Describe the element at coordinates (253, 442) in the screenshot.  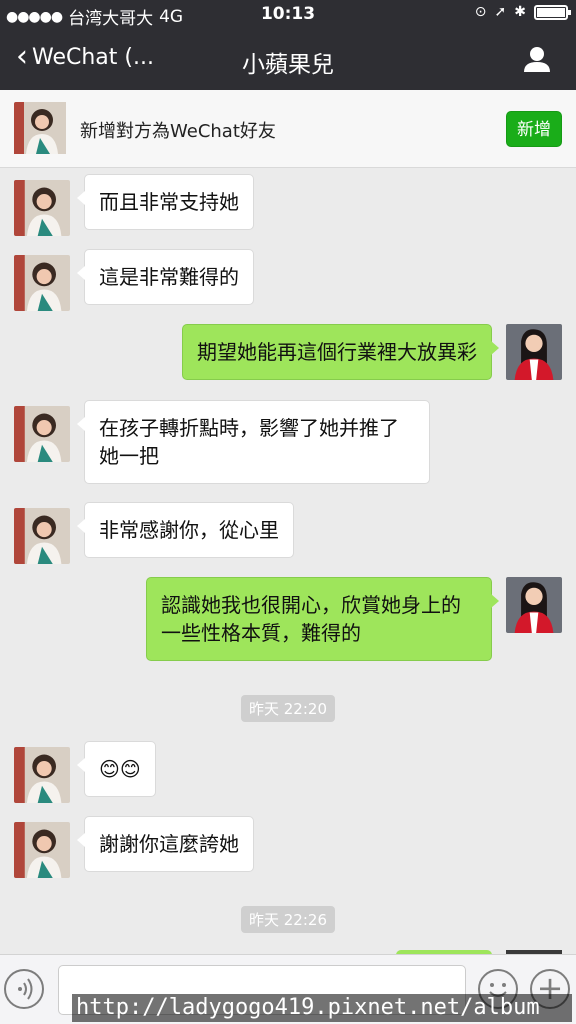
I see `message-bubble: 在孩子轉折點時，影響了她并推了她一把` at that location.